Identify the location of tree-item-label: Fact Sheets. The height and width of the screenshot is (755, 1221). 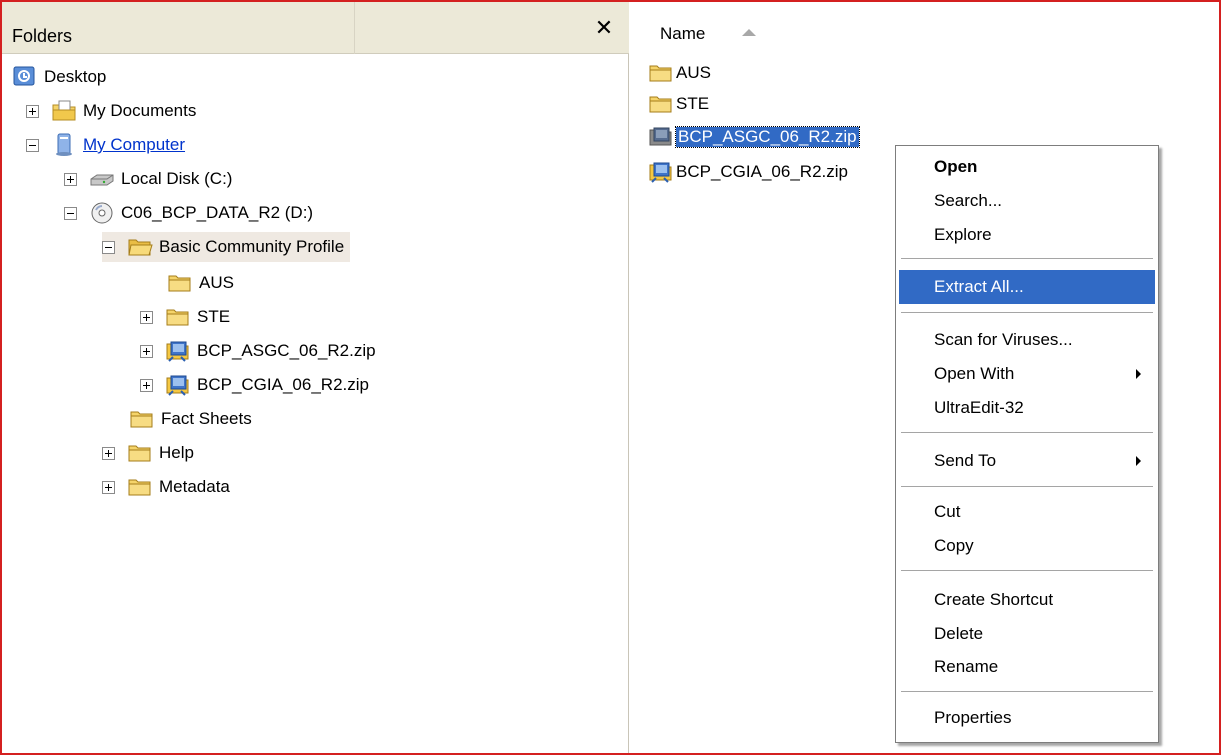
(206, 418).